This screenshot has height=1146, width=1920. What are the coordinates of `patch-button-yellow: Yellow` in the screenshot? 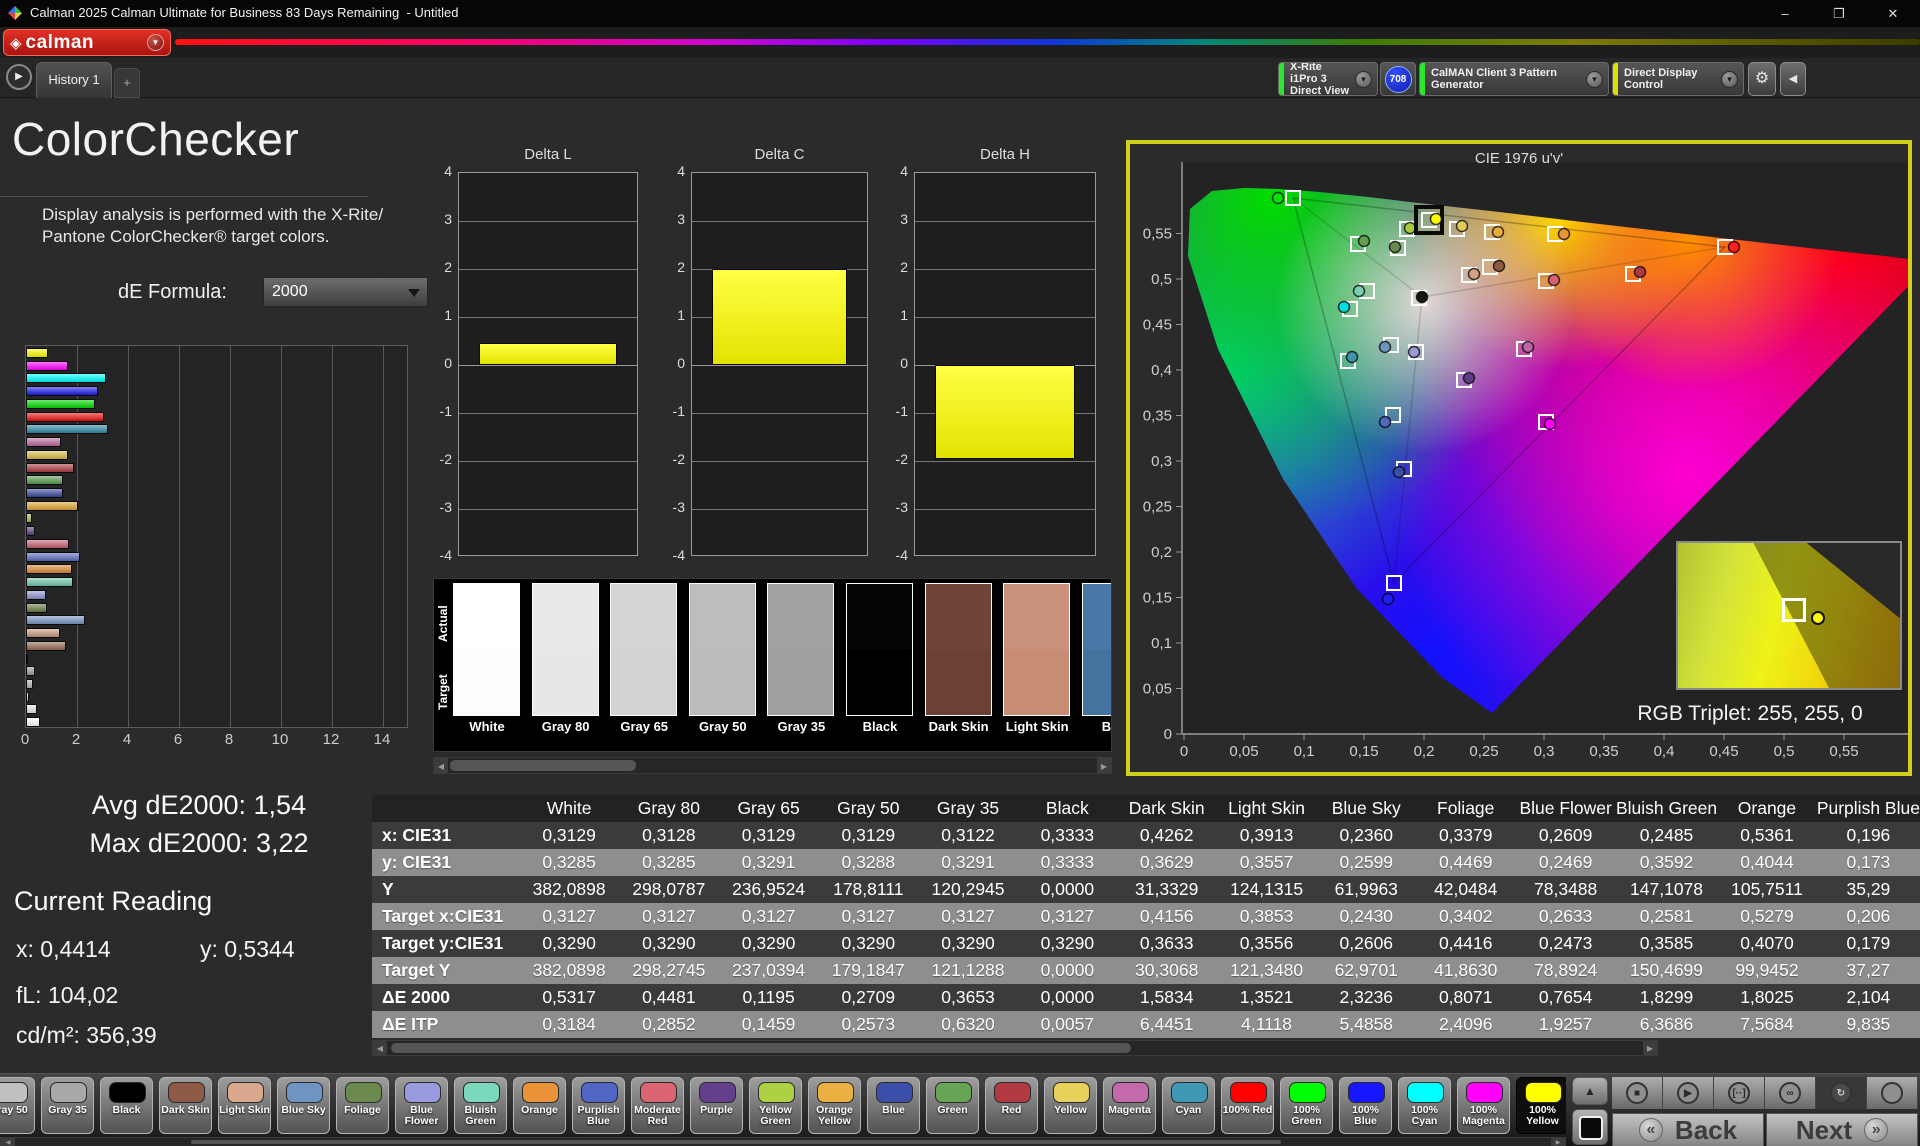 It's located at (1070, 1105).